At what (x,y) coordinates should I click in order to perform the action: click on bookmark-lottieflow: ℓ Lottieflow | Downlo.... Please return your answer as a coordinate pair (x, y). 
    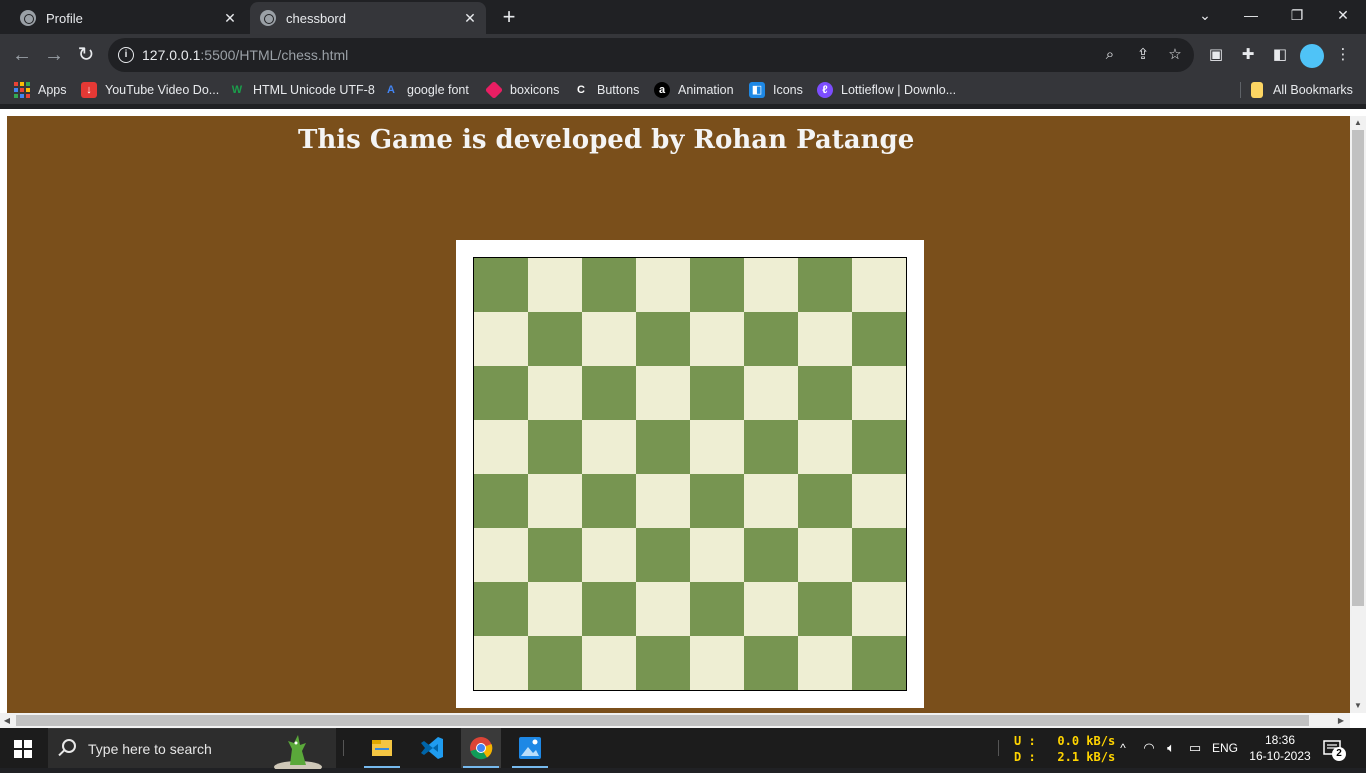
    Looking at the image, I should click on (886, 90).